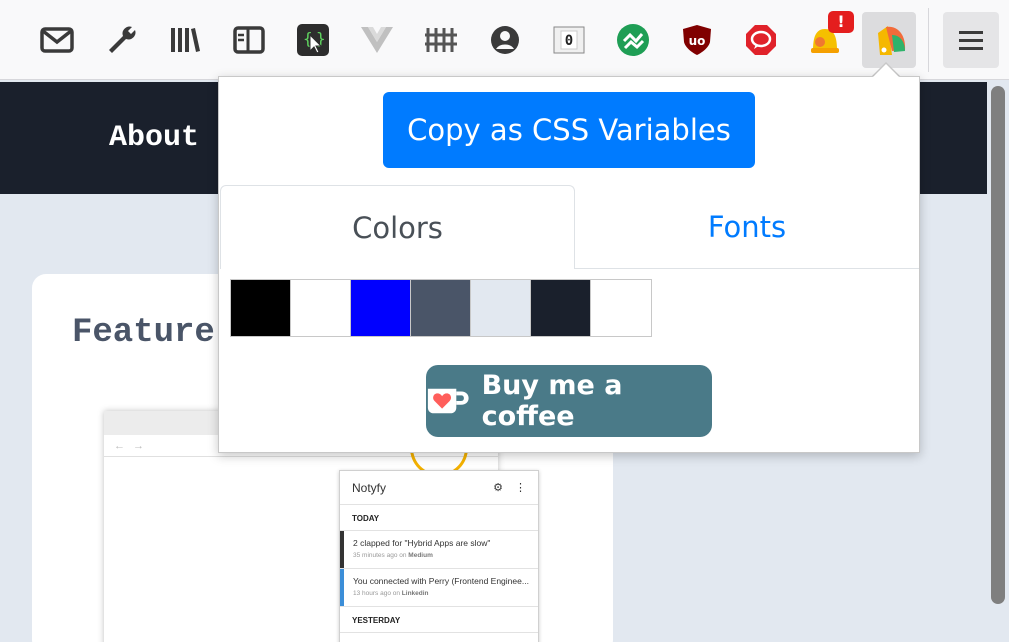  I want to click on notyfy-item-source: Medium, so click(420, 555).